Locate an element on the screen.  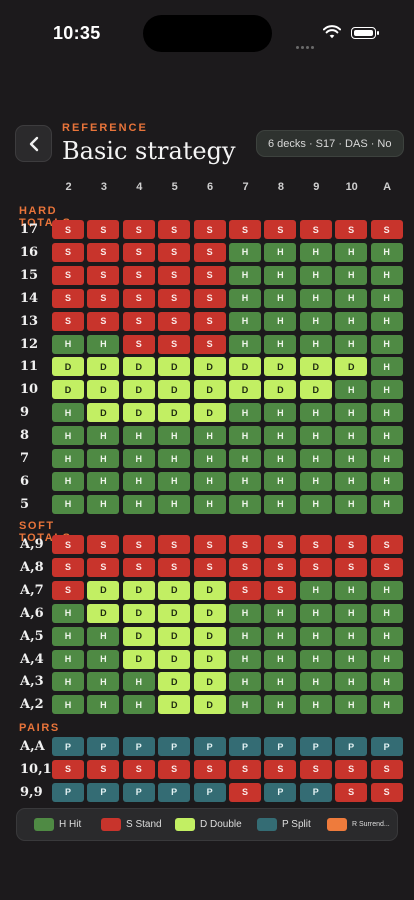
legend-item: D Double is located at coordinates (208, 824).